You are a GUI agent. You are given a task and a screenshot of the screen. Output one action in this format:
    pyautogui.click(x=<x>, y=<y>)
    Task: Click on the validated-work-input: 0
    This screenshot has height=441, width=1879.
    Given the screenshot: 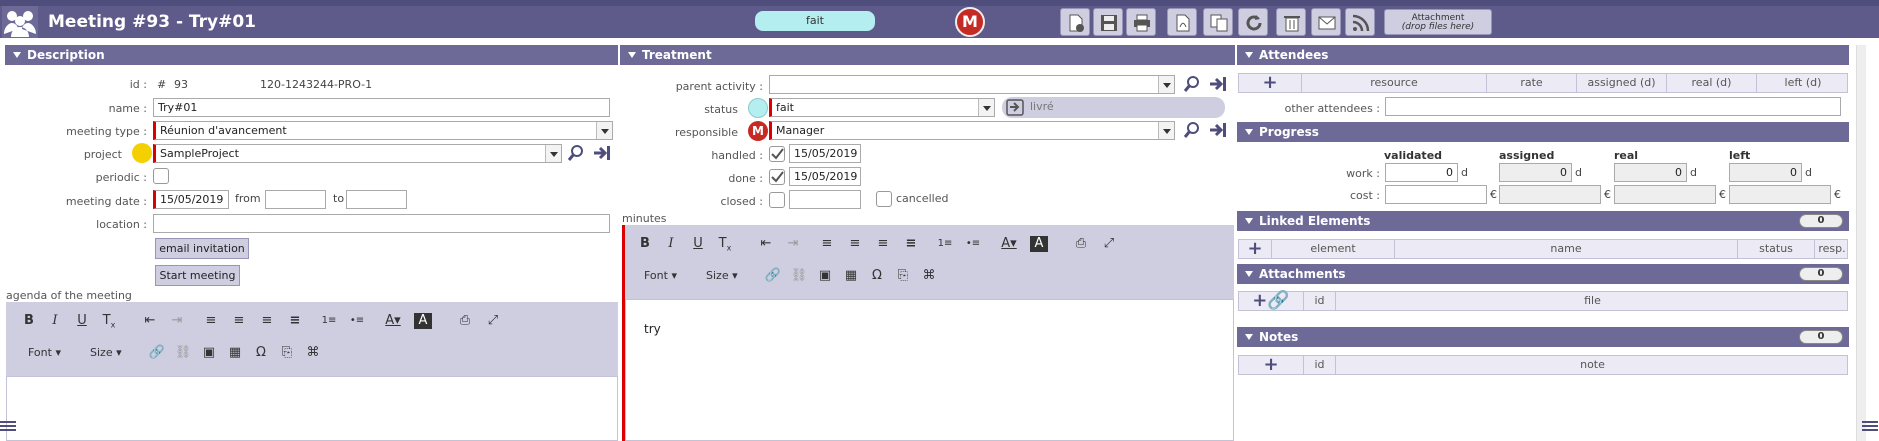 What is the action you would take?
    pyautogui.click(x=1421, y=172)
    